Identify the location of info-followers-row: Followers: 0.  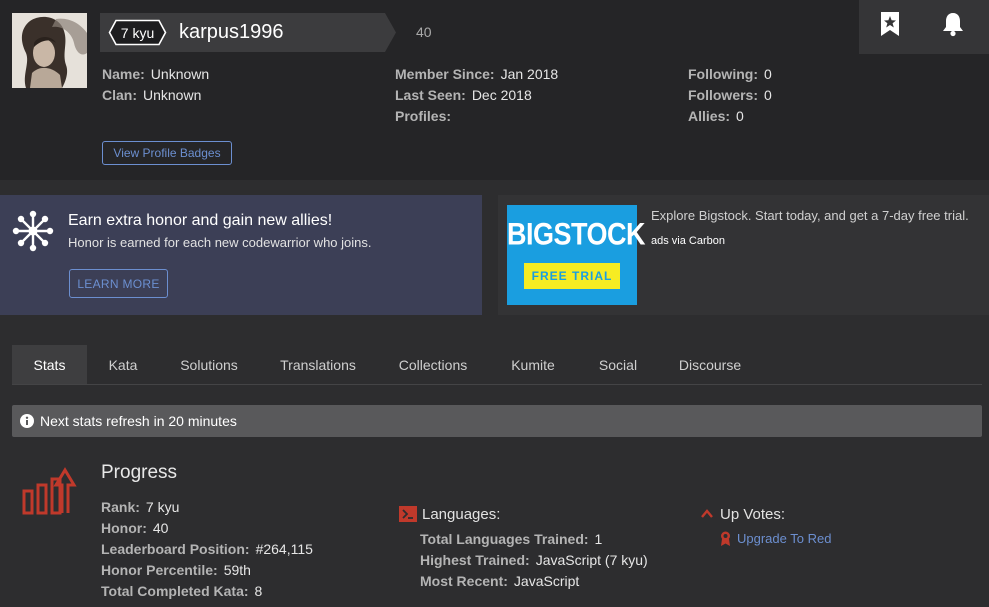
(730, 96).